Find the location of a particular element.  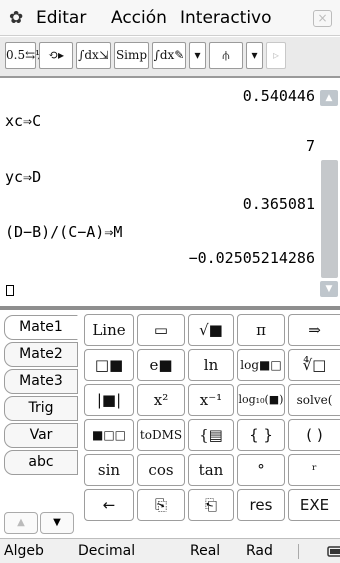

key-abs: |■| is located at coordinates (109, 400).